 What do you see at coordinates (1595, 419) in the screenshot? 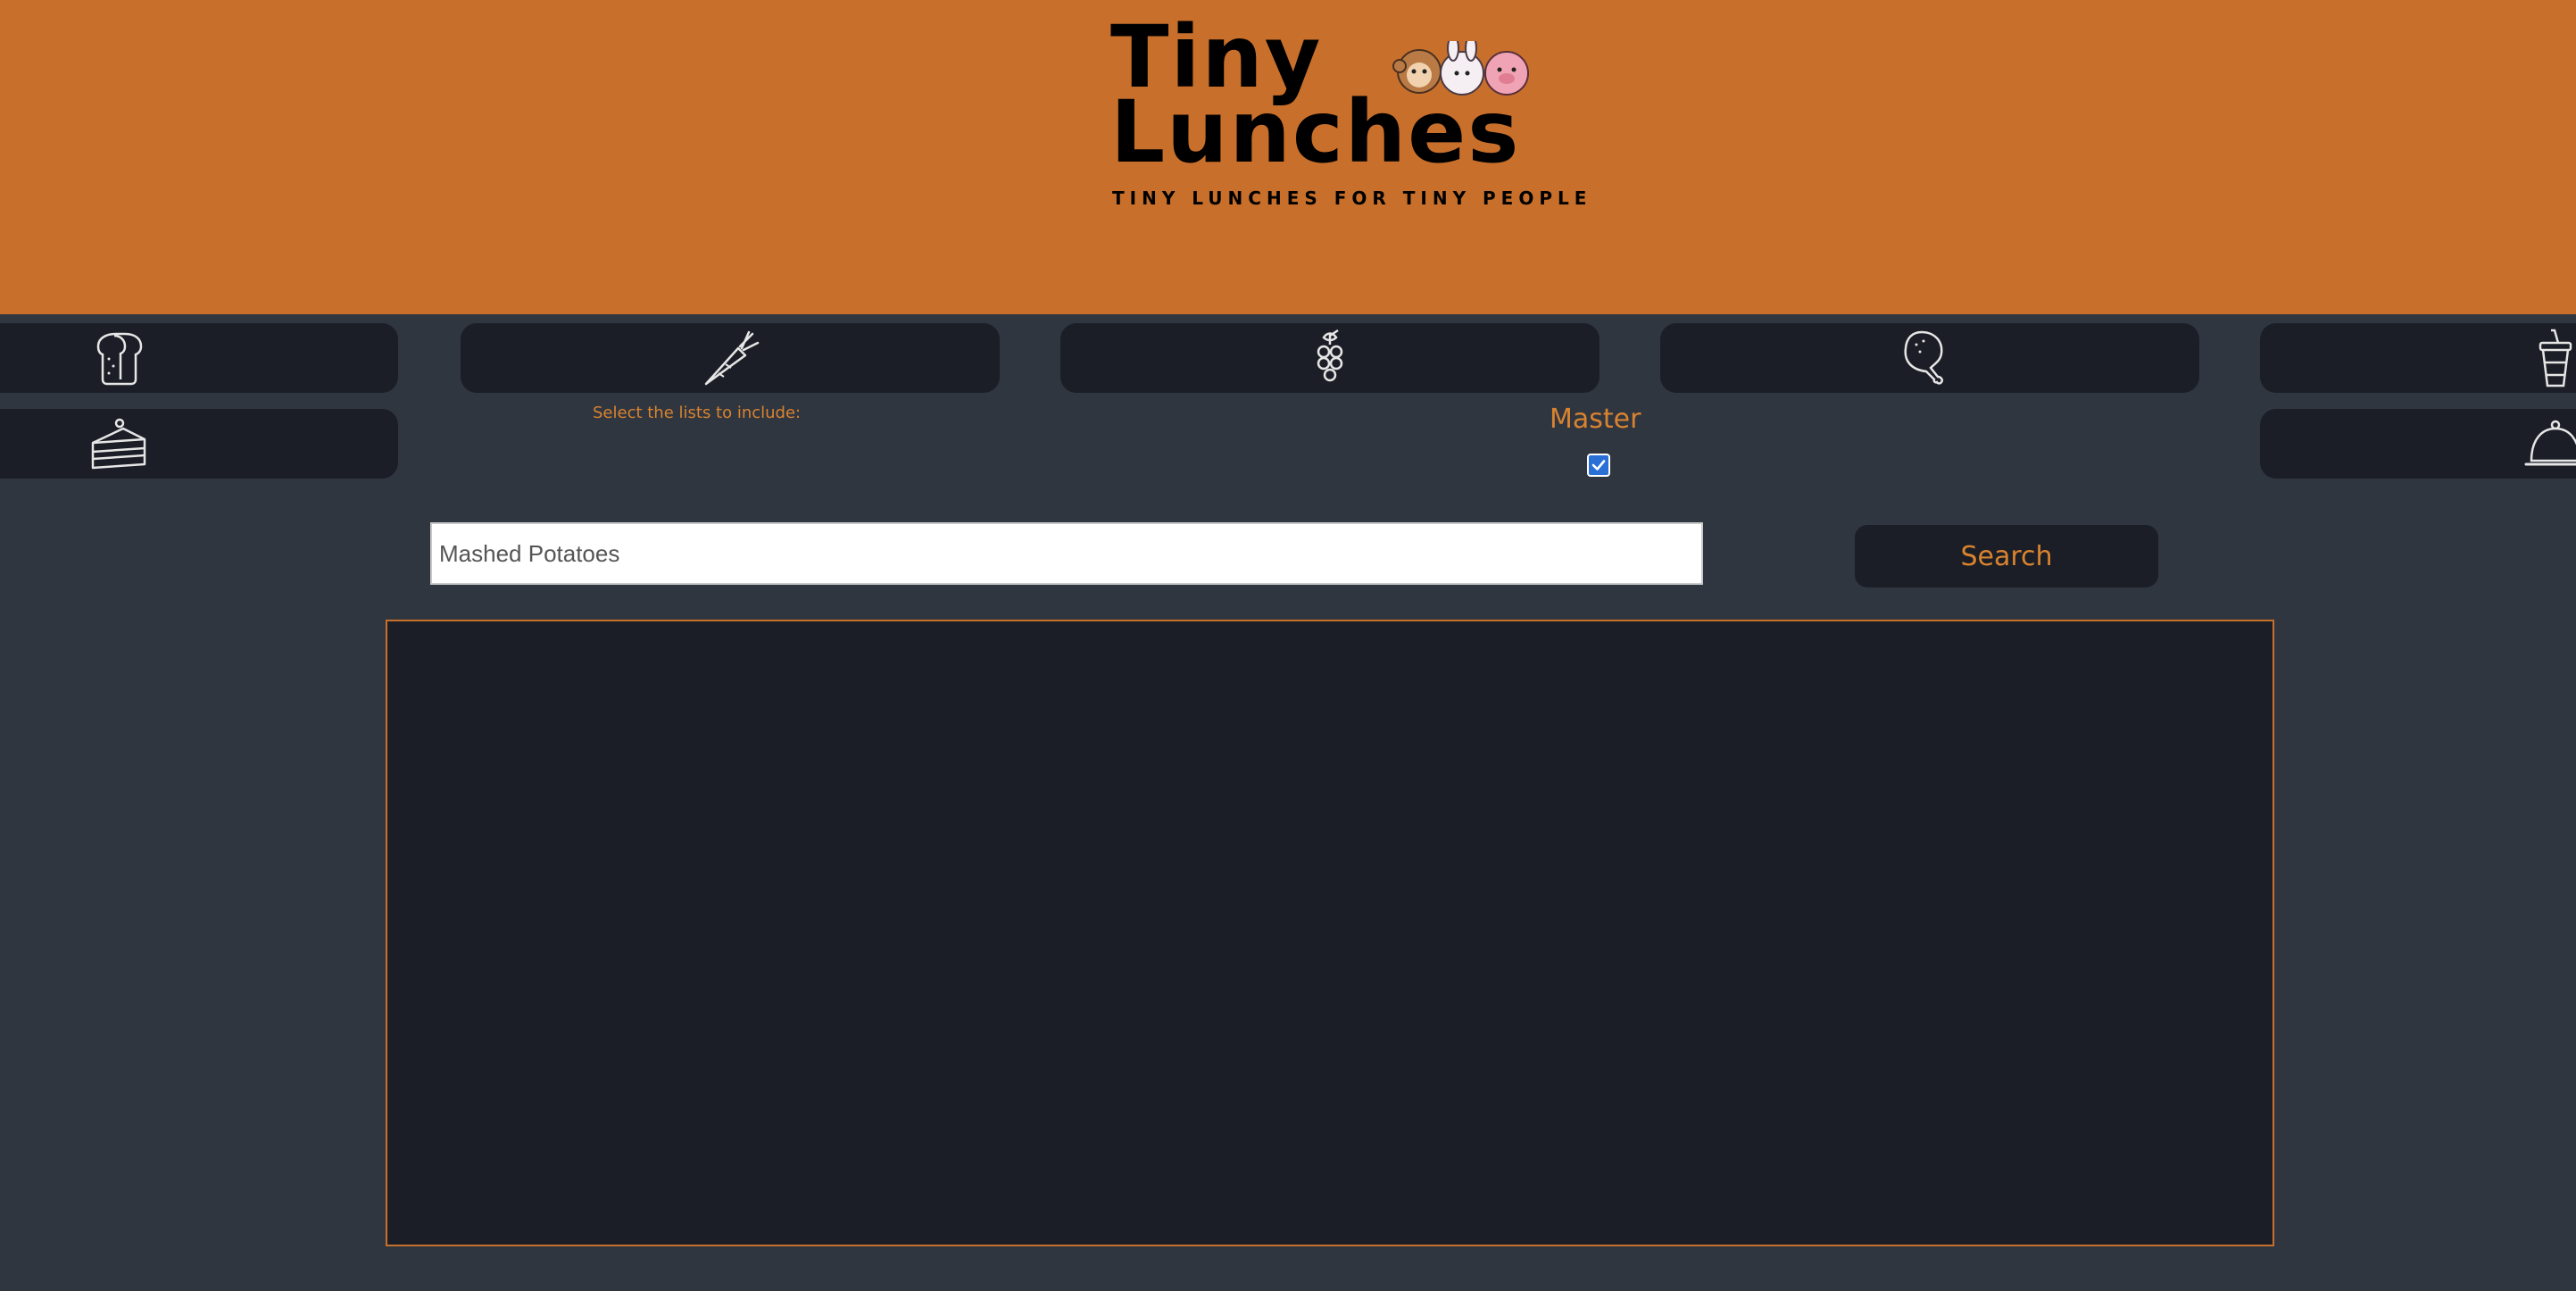
I see `master-list-label: Master` at bounding box center [1595, 419].